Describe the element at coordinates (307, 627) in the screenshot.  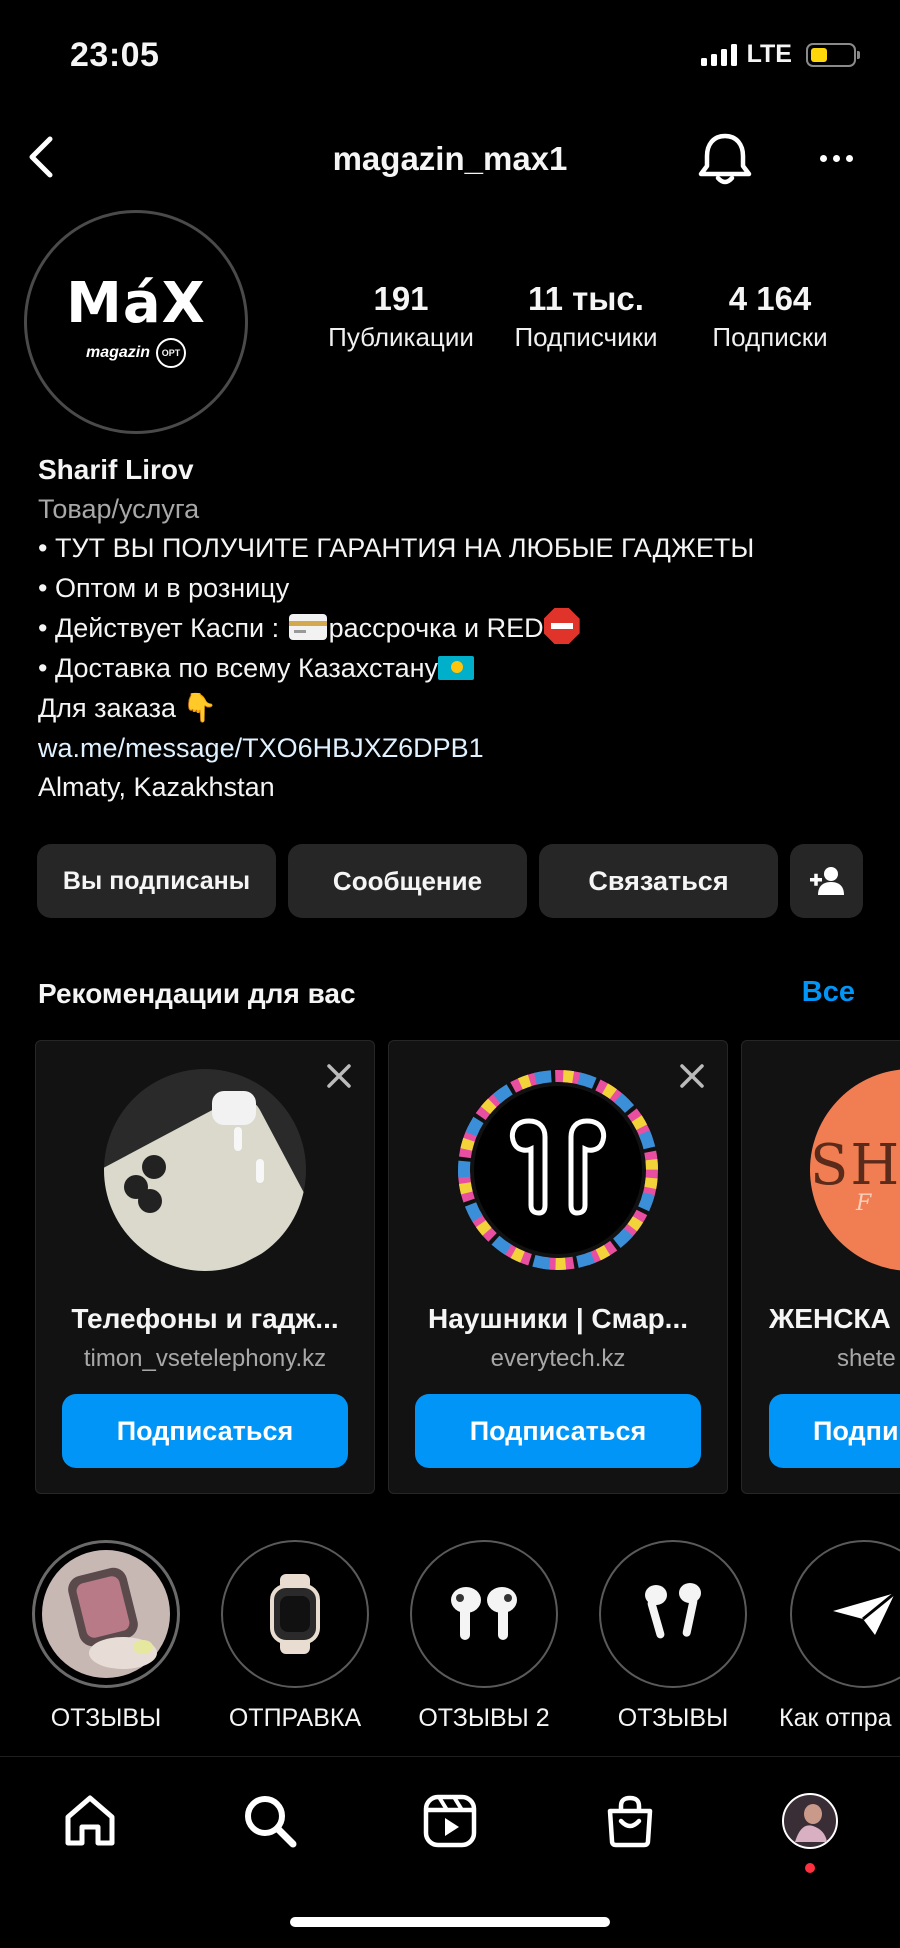
I see `credit-card-icon` at that location.